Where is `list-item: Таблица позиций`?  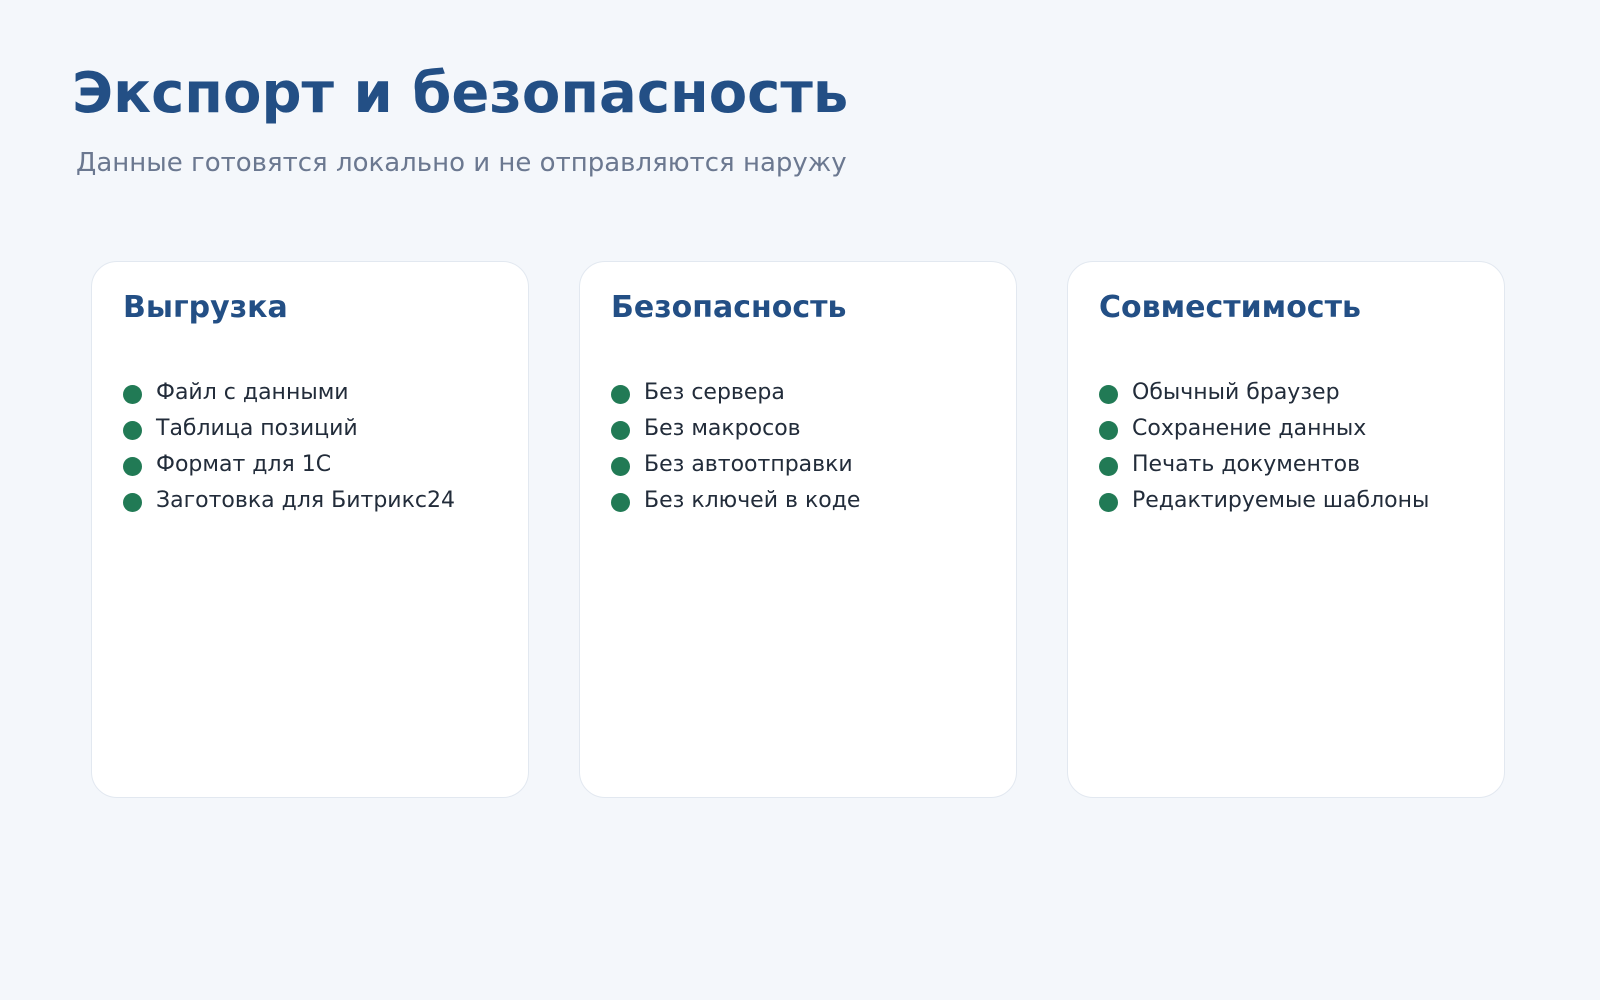 list-item: Таблица позиций is located at coordinates (325, 428).